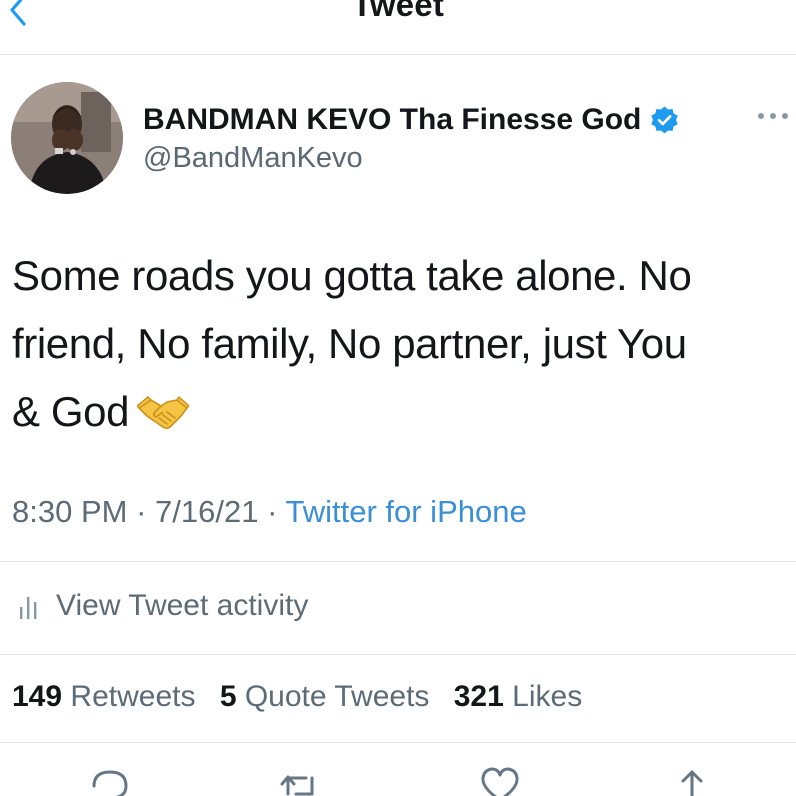 This screenshot has height=796, width=796. I want to click on tweet-stats: 149 Retweets 5 Quote Tweets 321 Likes, so click(305, 697).